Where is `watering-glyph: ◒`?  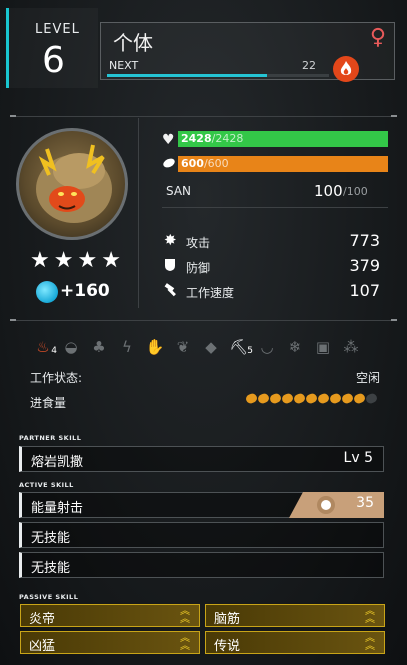
watering-glyph: ◒ is located at coordinates (71, 347).